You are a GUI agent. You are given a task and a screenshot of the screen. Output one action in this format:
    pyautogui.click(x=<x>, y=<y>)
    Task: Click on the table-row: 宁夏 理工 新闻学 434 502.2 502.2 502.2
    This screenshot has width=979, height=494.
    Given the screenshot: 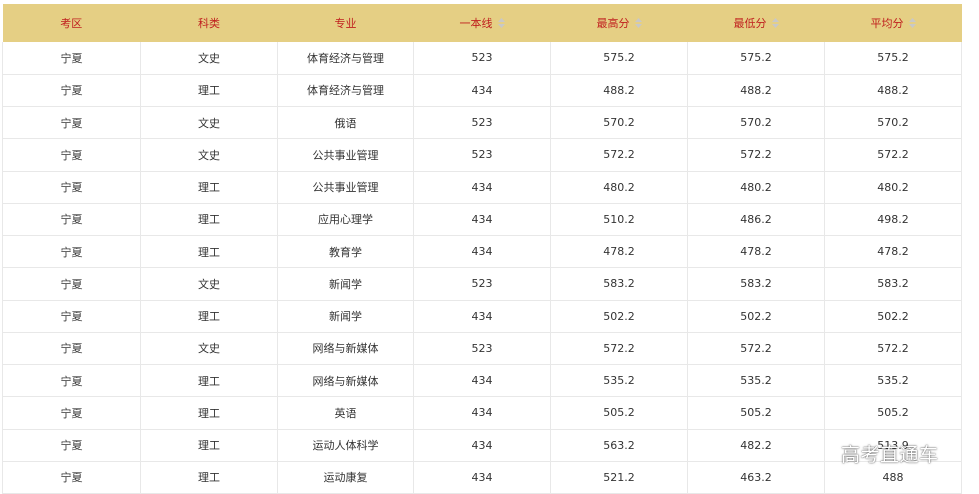 What is the action you would take?
    pyautogui.click(x=482, y=316)
    